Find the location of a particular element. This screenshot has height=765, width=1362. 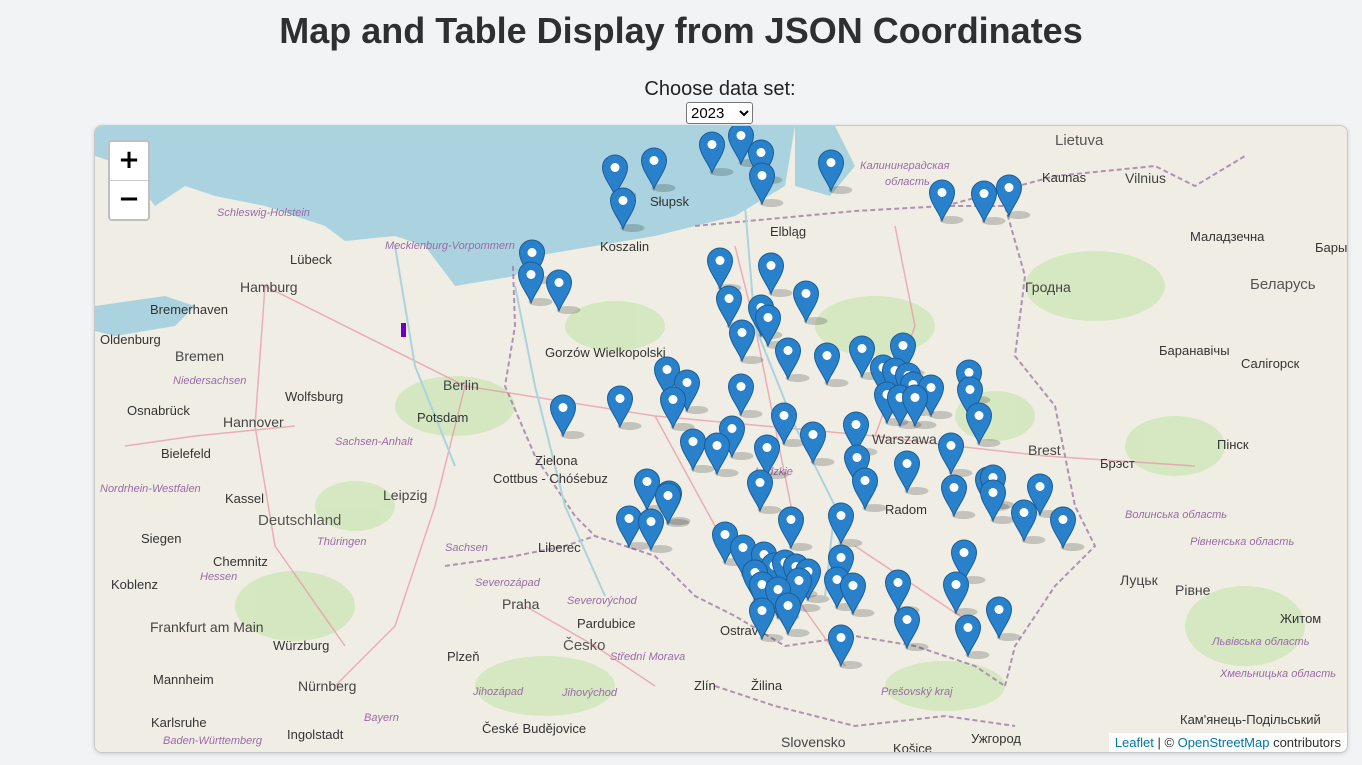

map-place-label: Łódzkie is located at coordinates (774, 472).